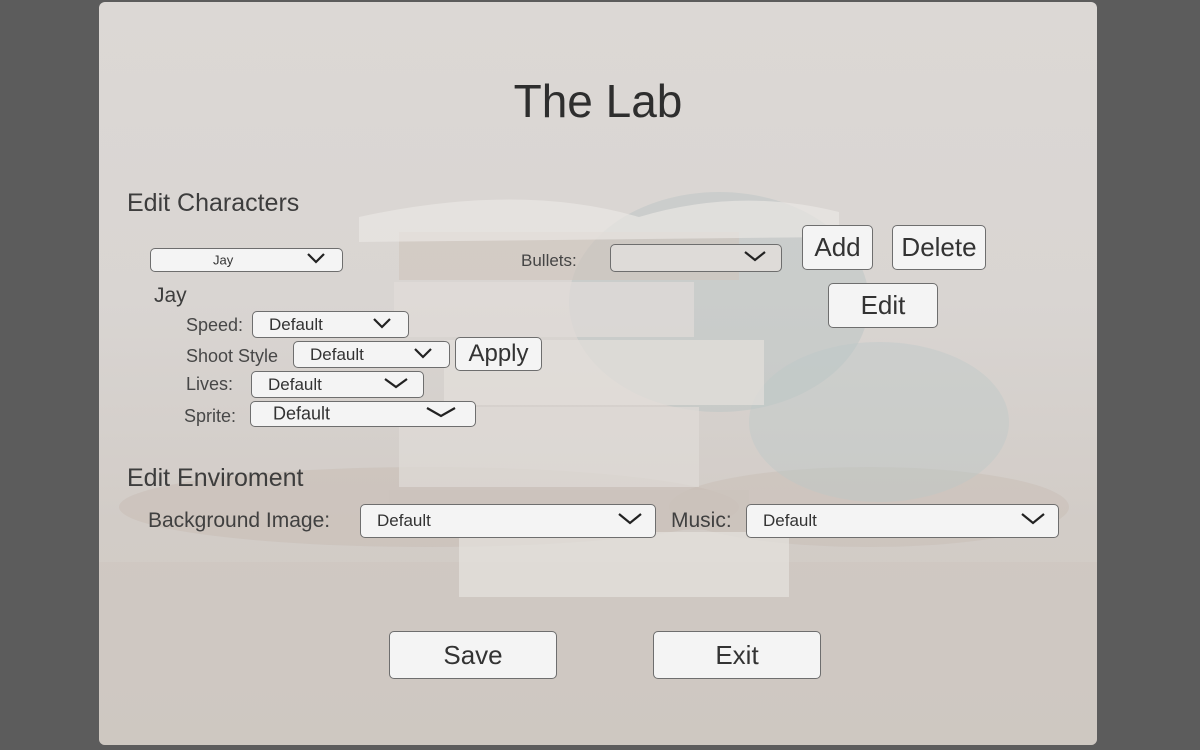 Image resolution: width=1200 pixels, height=750 pixels. What do you see at coordinates (232, 356) in the screenshot?
I see `shoot-style-label: Shoot Style` at bounding box center [232, 356].